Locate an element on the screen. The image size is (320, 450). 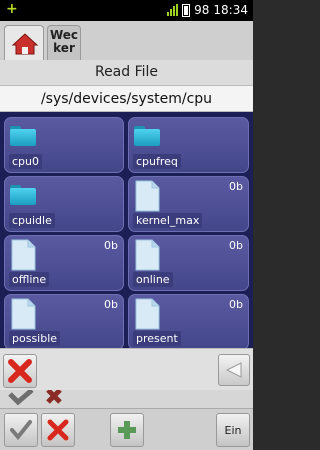
file-name: offline is located at coordinates (29, 279).